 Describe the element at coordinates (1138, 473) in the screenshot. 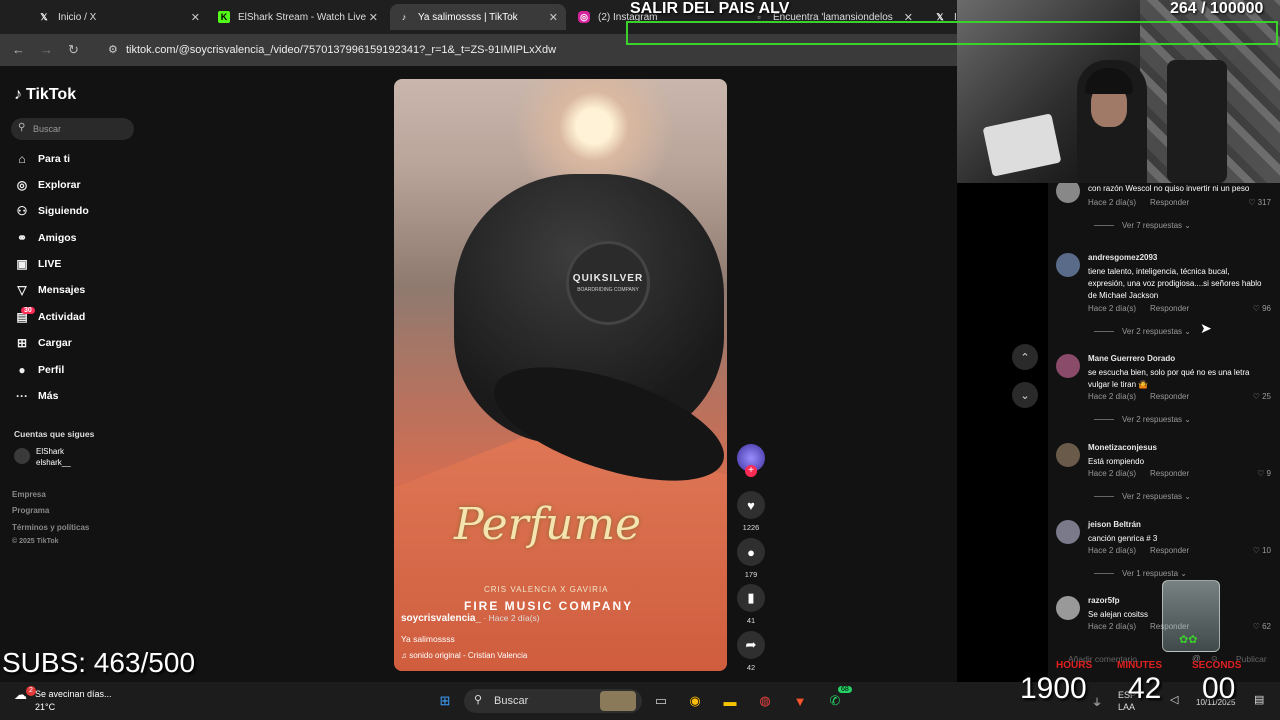

I see `comment-meta: Hace 2 día(s) Responder` at that location.